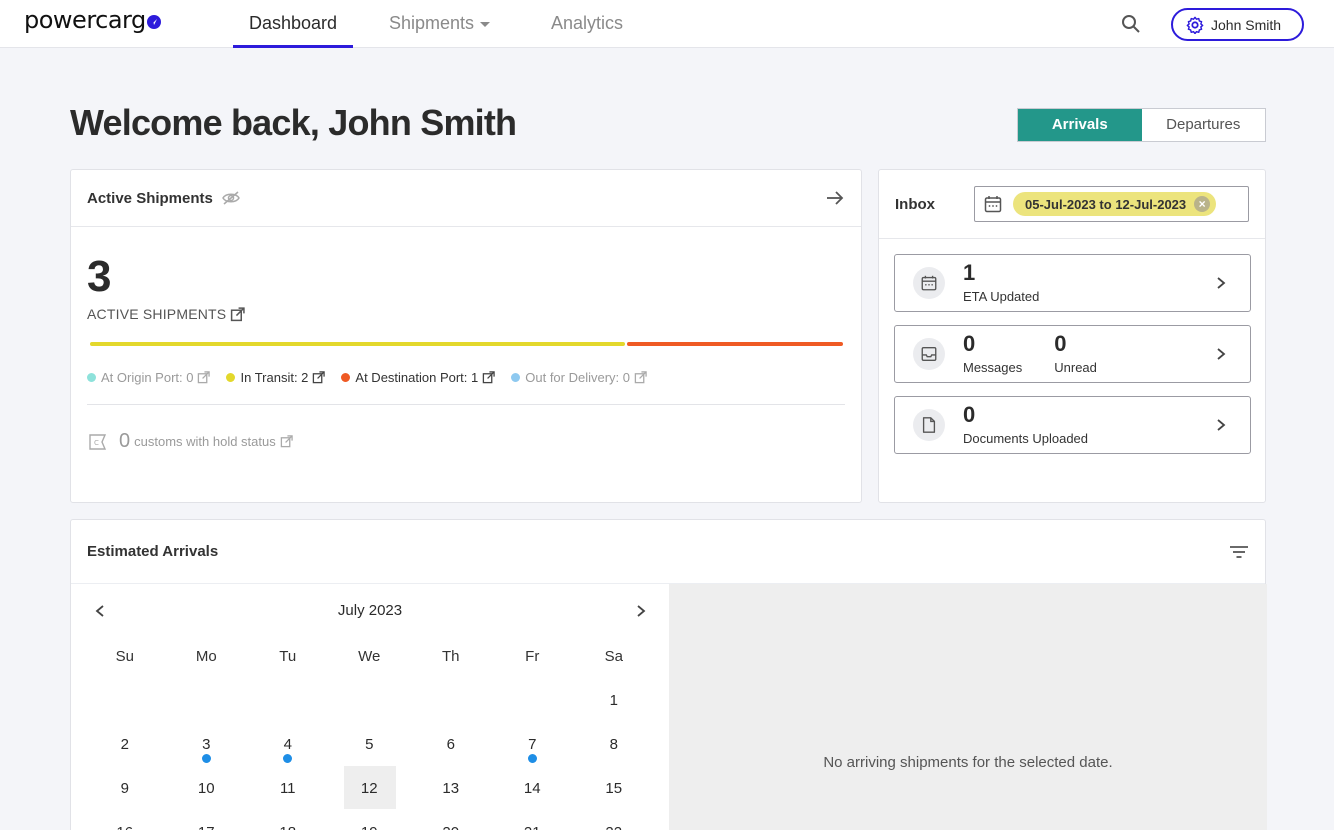 Image resolution: width=1334 pixels, height=830 pixels. I want to click on calendar-day: 3, so click(207, 744).